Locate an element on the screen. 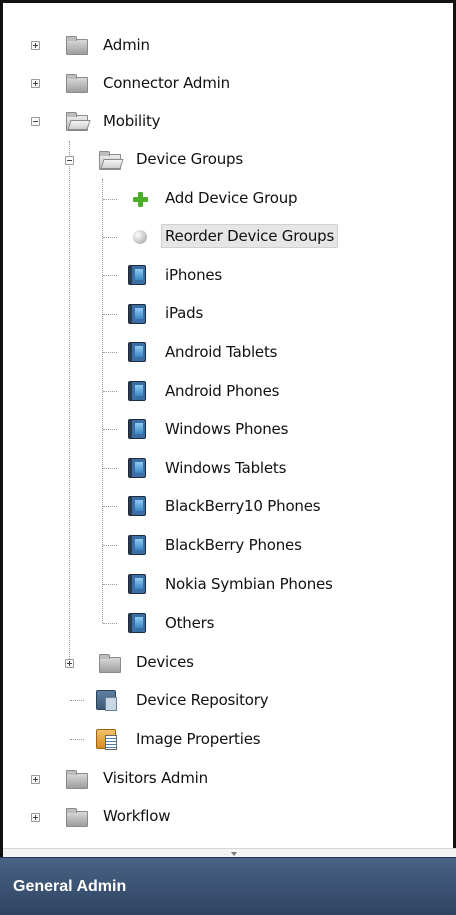 This screenshot has height=915, width=456. tree-node-label: Device Groups is located at coordinates (189, 159).